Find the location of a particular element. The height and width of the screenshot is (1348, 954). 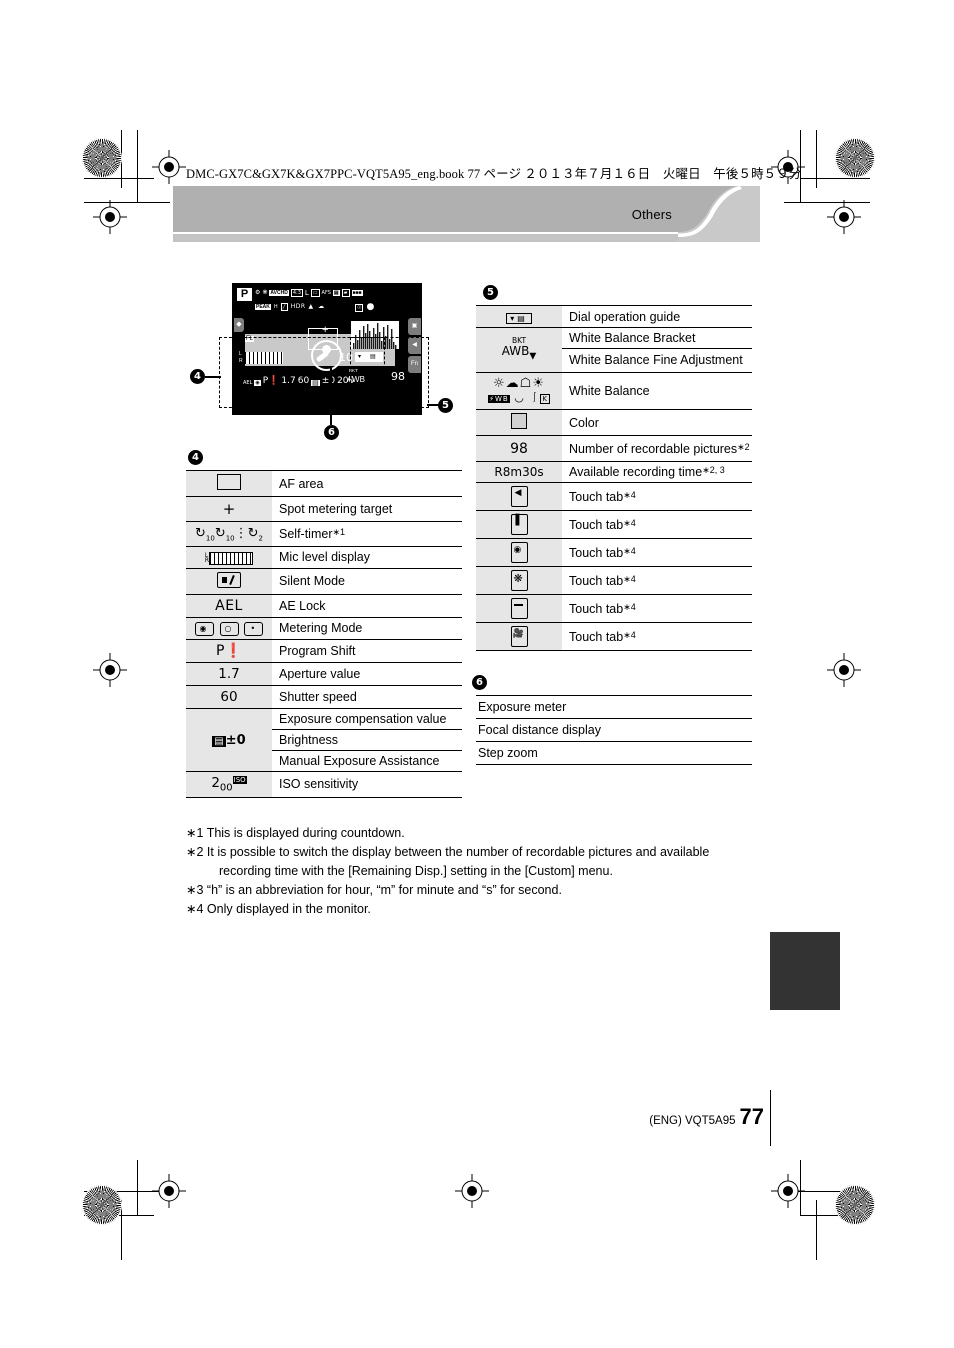

icon-cell: ▾▤ is located at coordinates (519, 316).